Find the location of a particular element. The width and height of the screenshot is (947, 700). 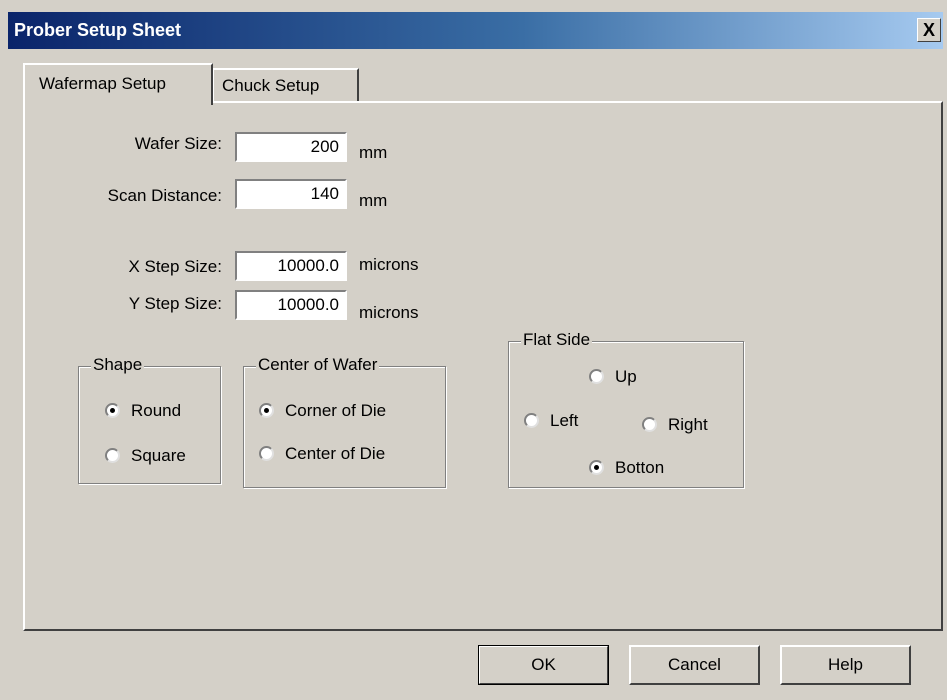

radio-label: Center of Die is located at coordinates (335, 453).